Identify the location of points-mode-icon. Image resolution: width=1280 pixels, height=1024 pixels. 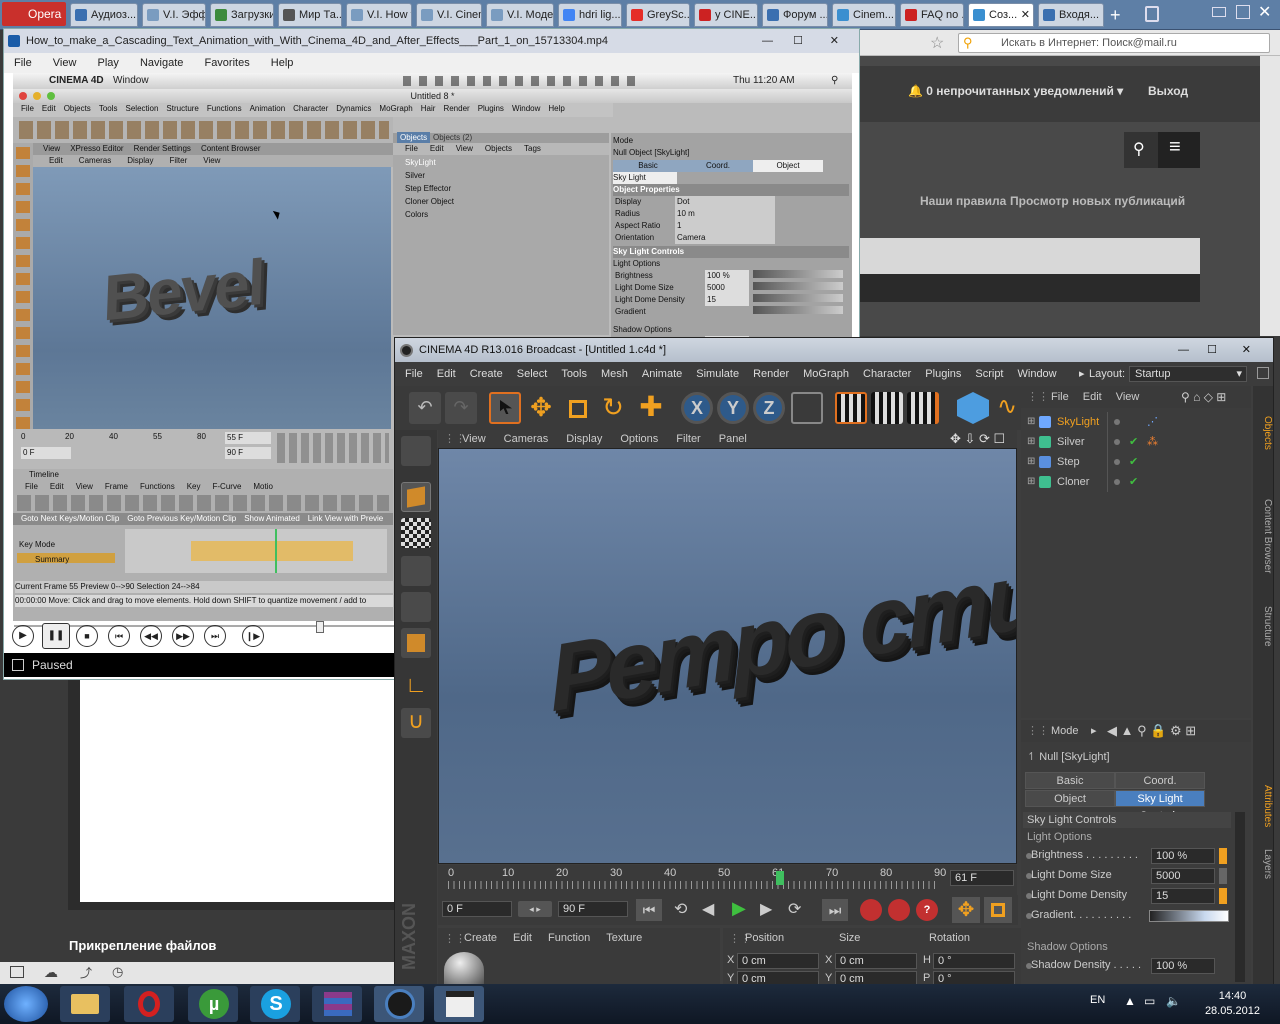
(416, 571).